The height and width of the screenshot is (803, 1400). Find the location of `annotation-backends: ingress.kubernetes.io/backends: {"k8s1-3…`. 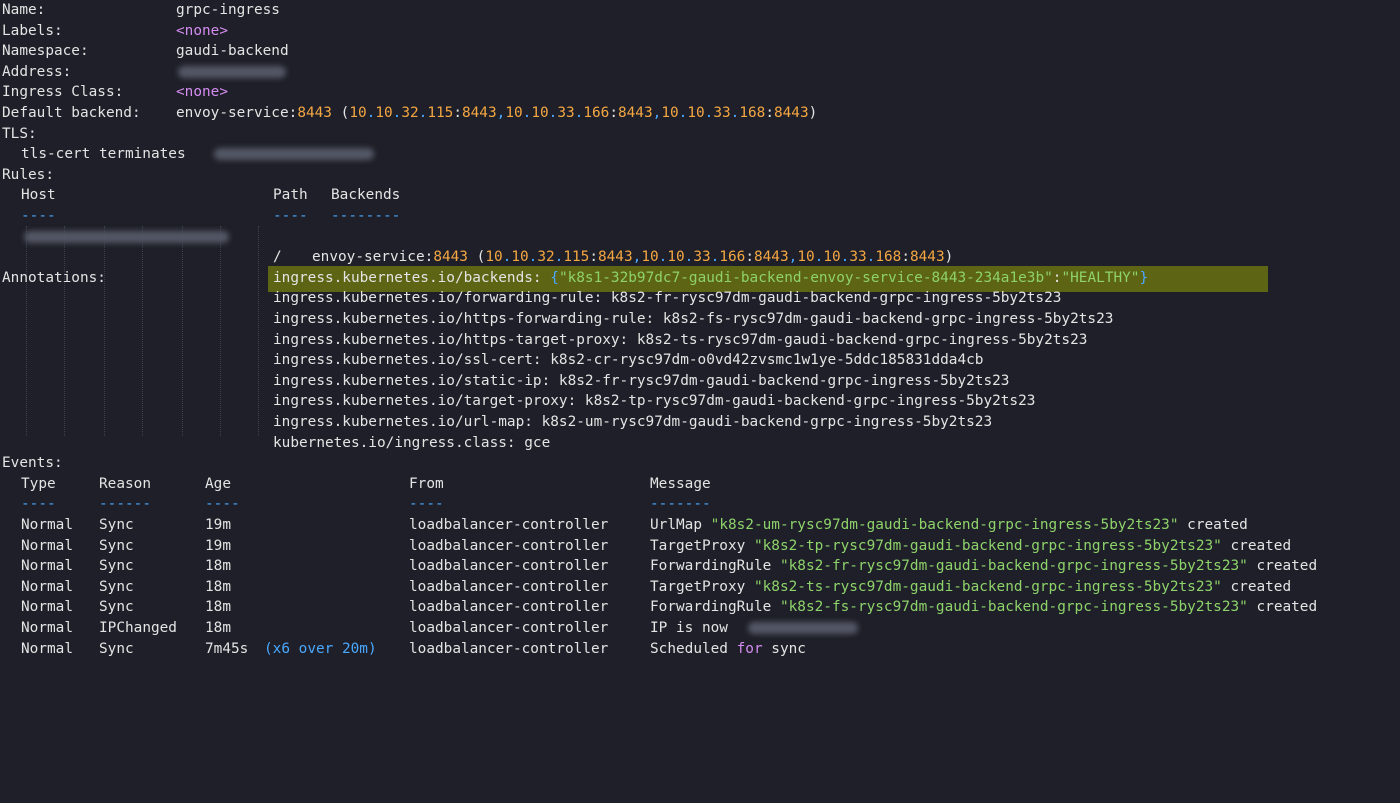

annotation-backends: ingress.kubernetes.io/backends: {"k8s1-3… is located at coordinates (711, 277).